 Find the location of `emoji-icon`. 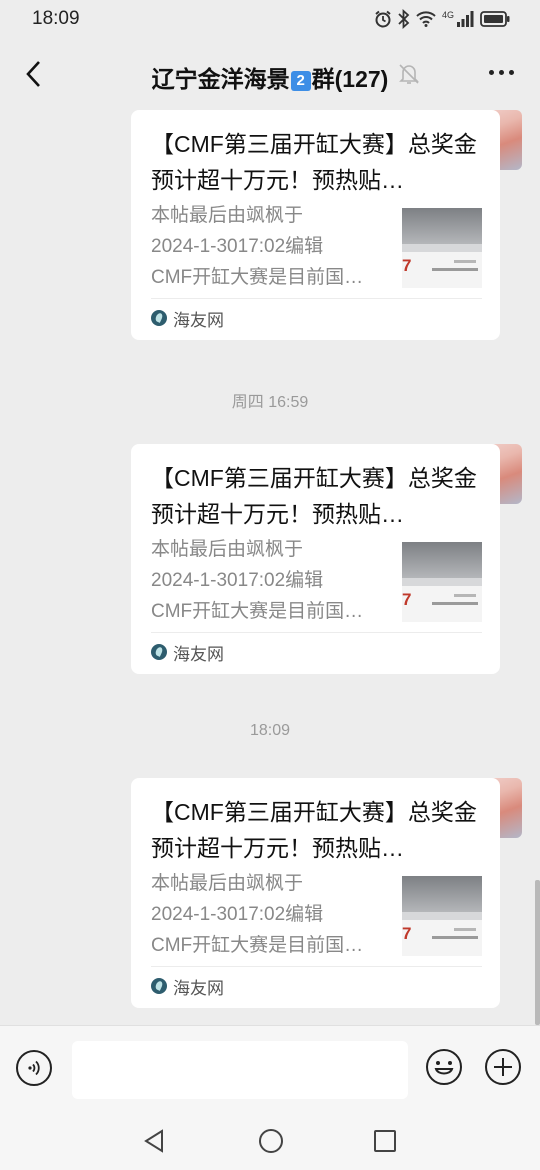

emoji-icon is located at coordinates (444, 1067).